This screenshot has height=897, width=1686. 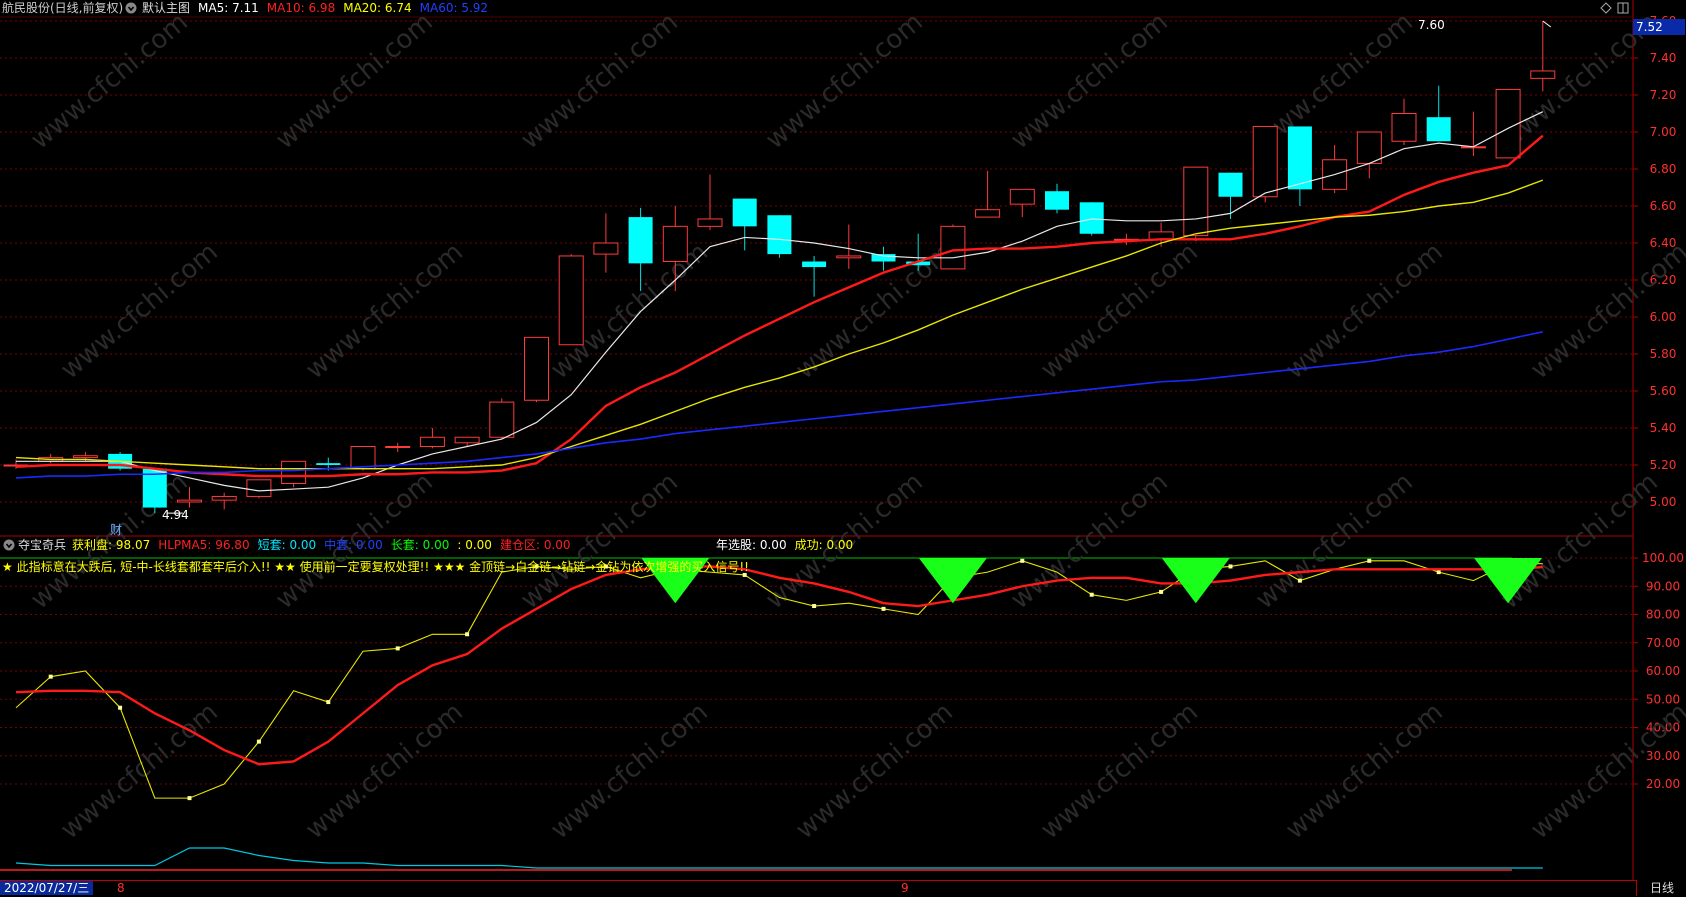 I want to click on indicator-extra-label: 成功:, so click(x=808, y=545).